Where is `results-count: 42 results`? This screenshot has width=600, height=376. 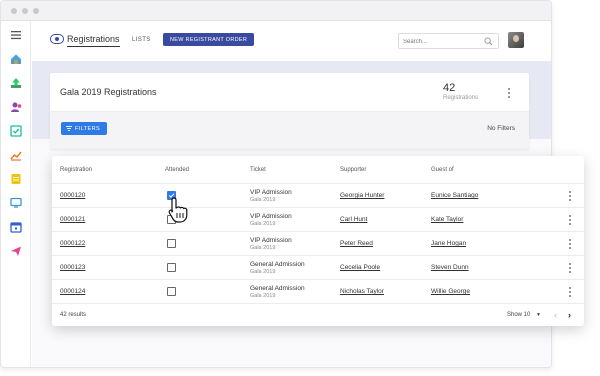 results-count: 42 results is located at coordinates (73, 315).